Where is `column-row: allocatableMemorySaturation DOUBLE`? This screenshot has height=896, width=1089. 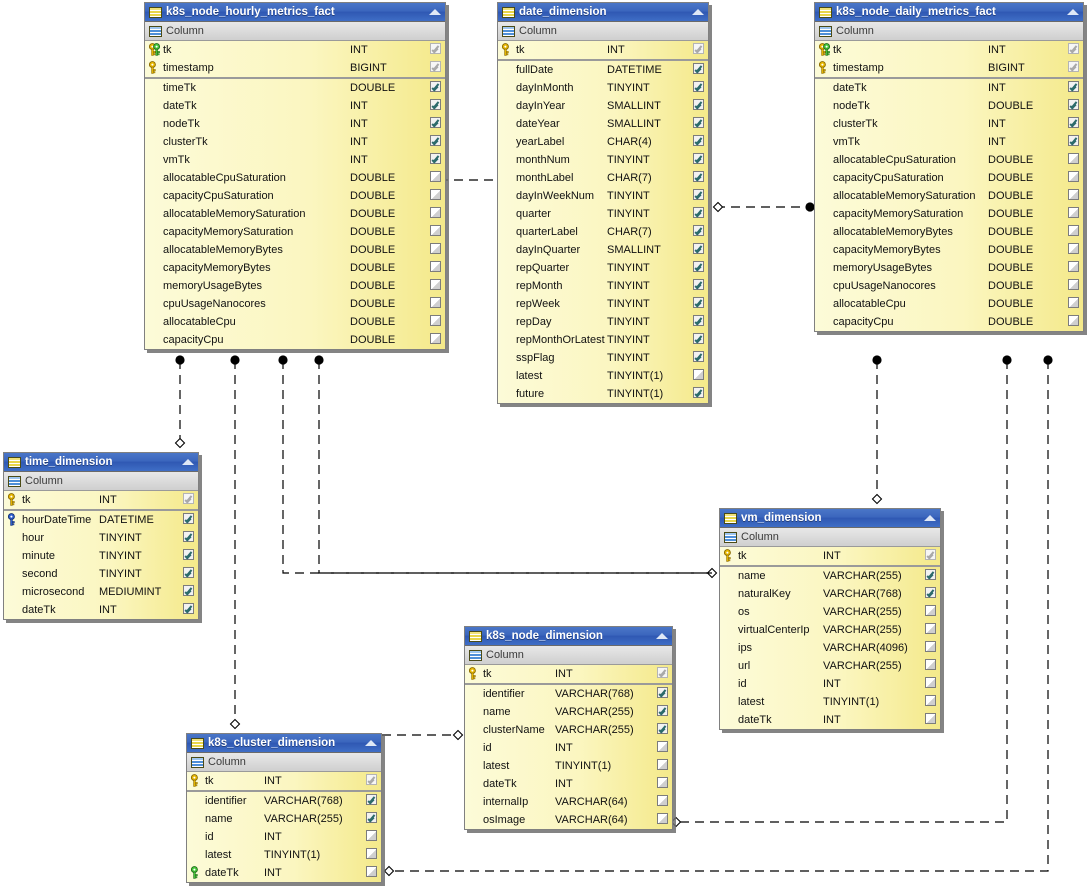 column-row: allocatableMemorySaturation DOUBLE is located at coordinates (295, 214).